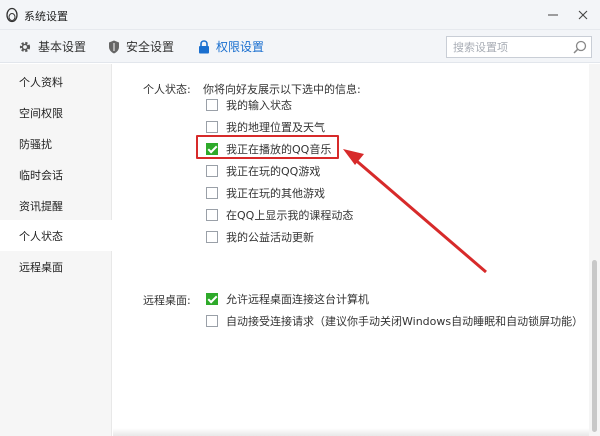 This screenshot has width=600, height=436. Describe the element at coordinates (275, 127) in the screenshot. I see `option-label: 我的地理位置及天气` at that location.